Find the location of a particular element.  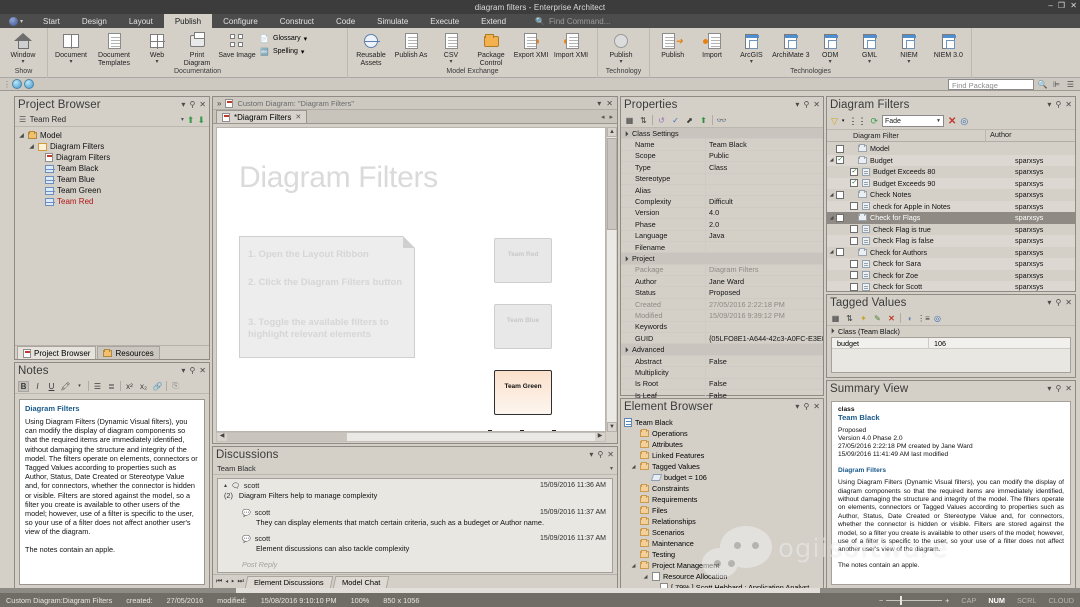

property-row-status: Status Proposed is located at coordinates (722, 293).